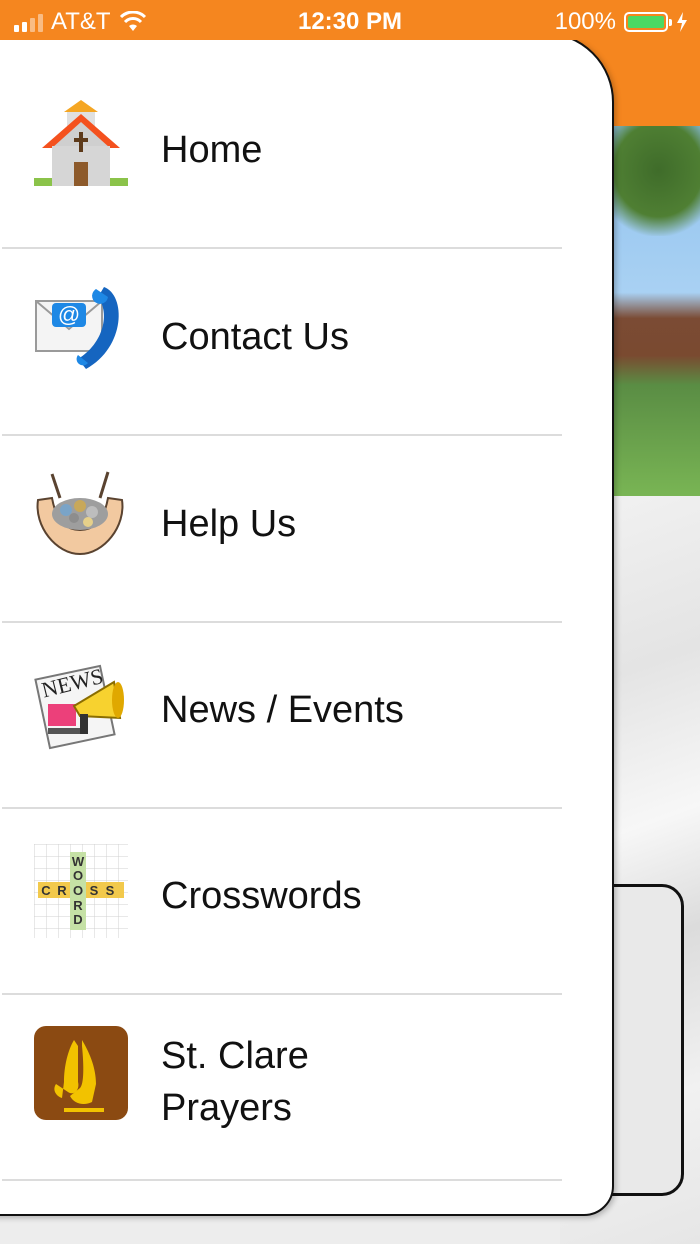  I want to click on newspaper-megaphone-icon: NEWS, so click(79, 706).